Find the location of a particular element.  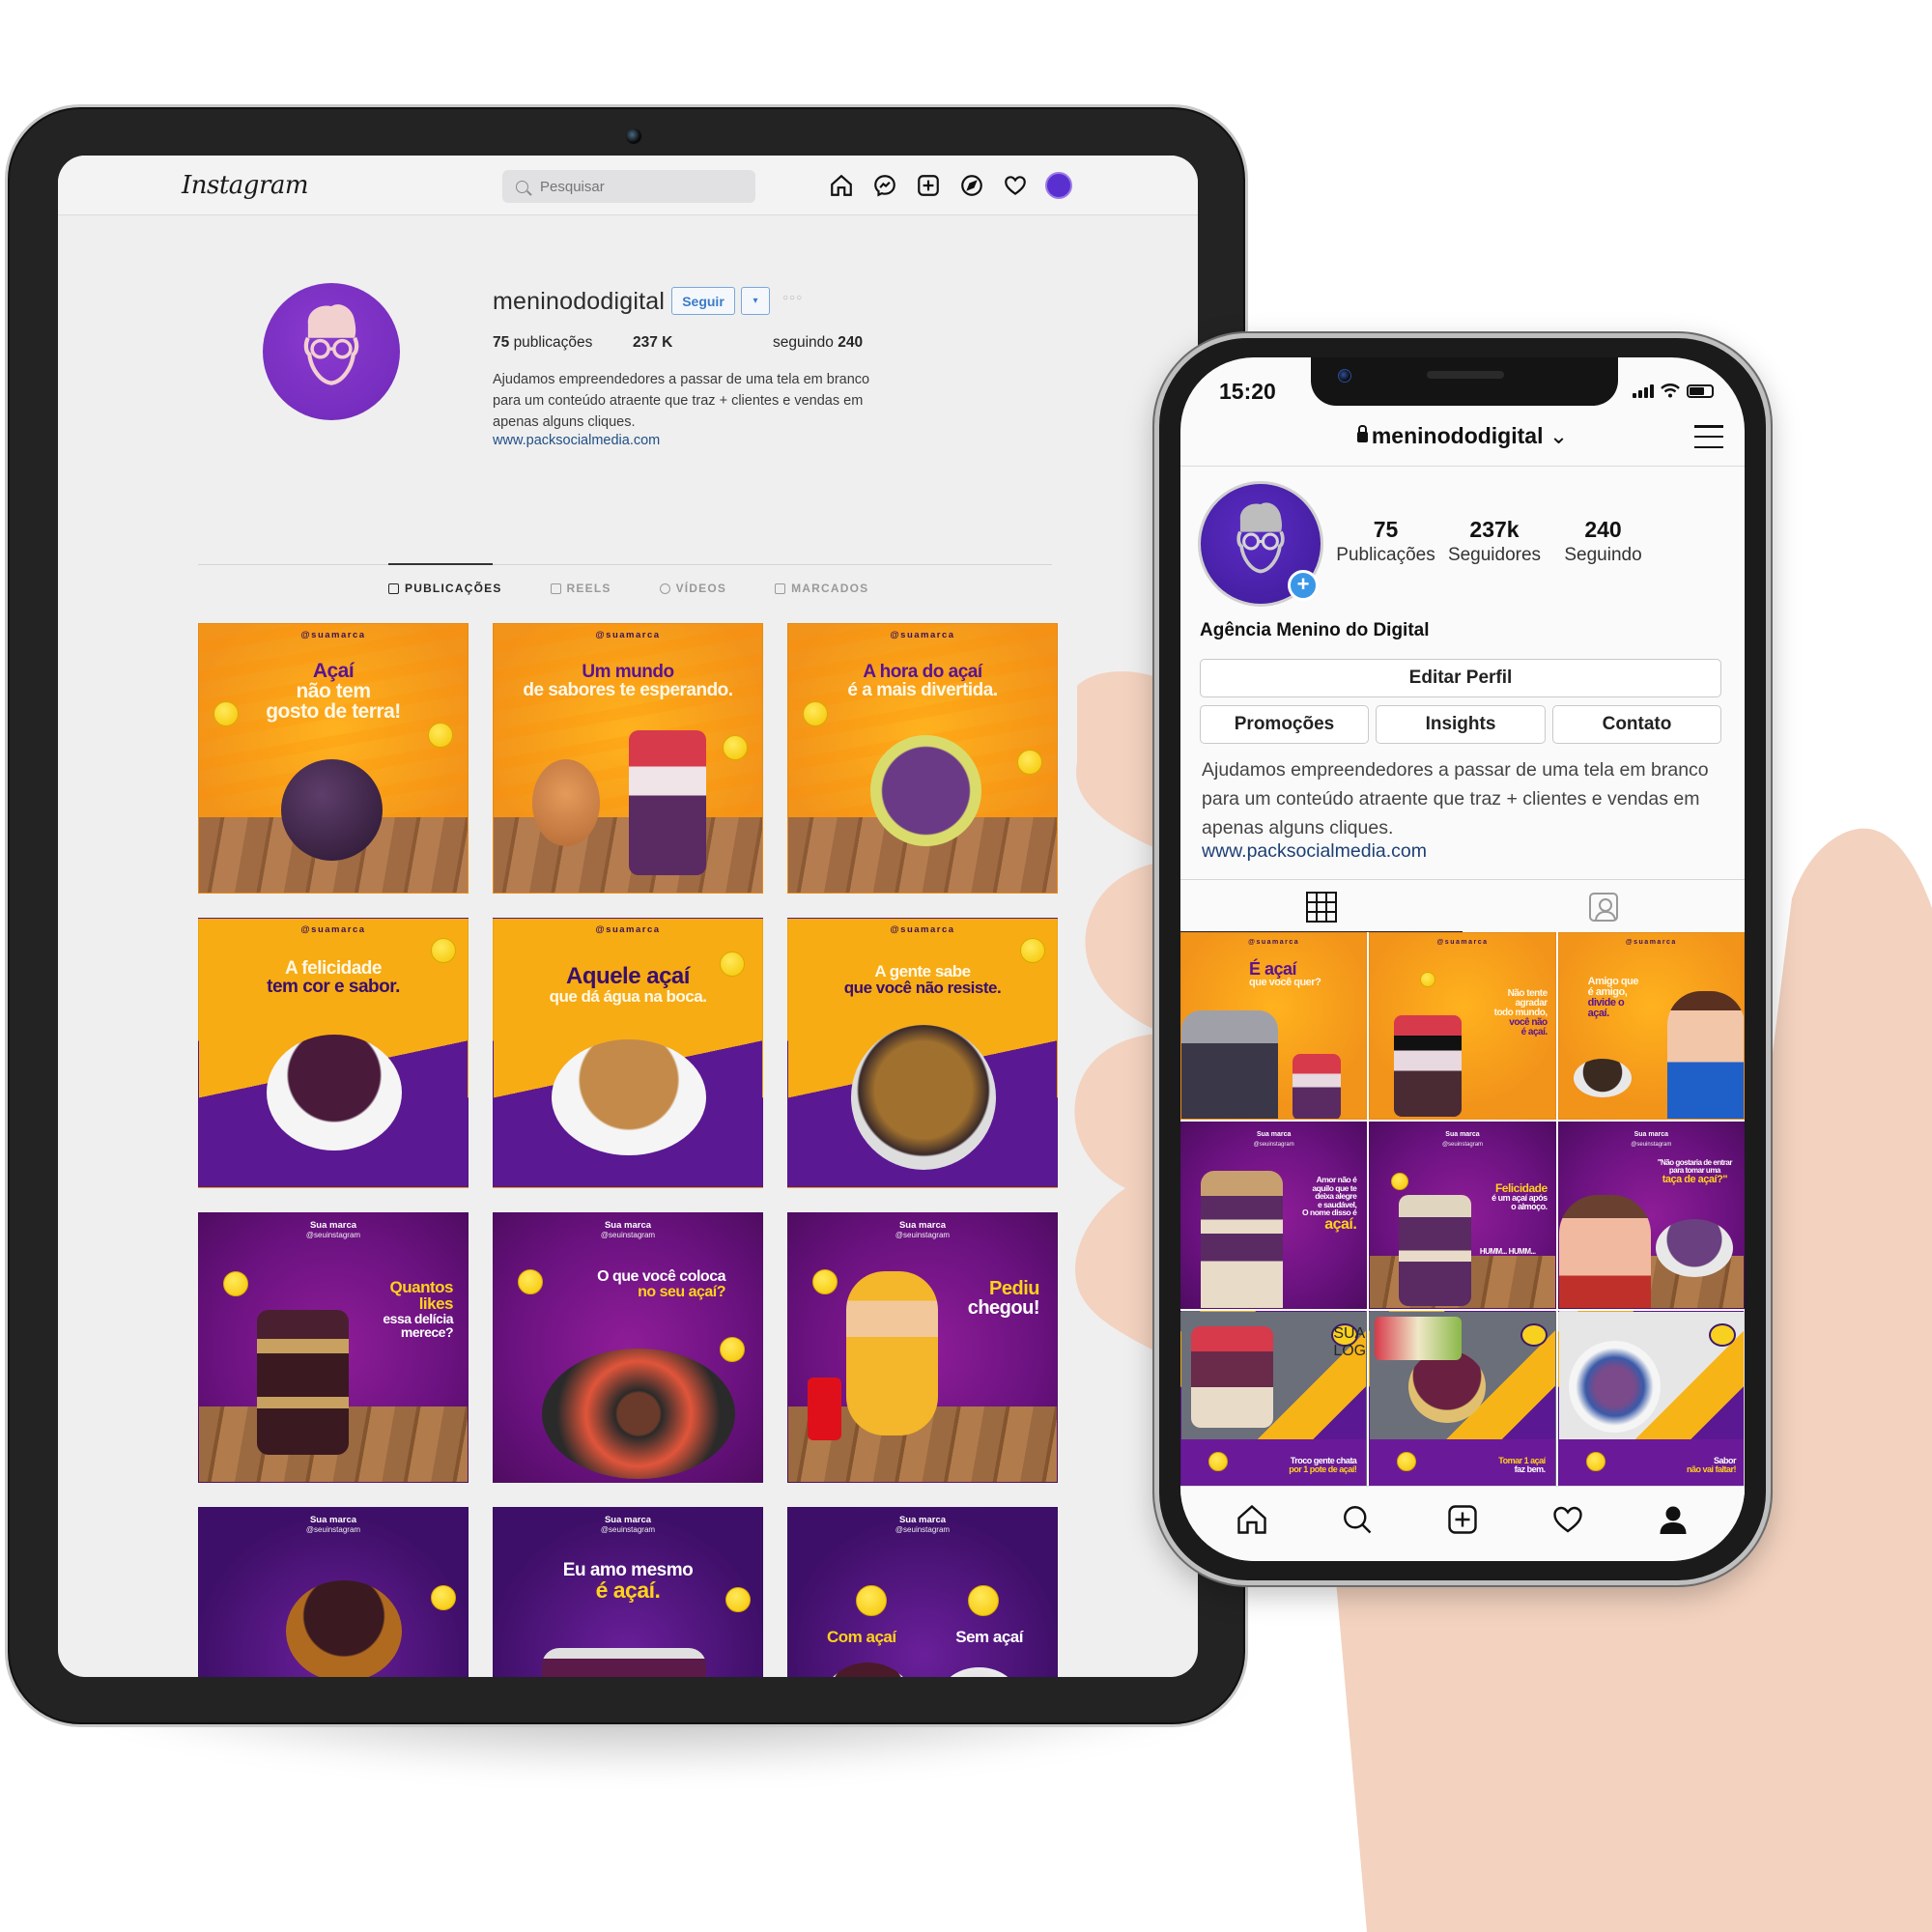

profile-stats: 75 Publicações 237k Seguidores 240 Seguindo is located at coordinates (1528, 541).